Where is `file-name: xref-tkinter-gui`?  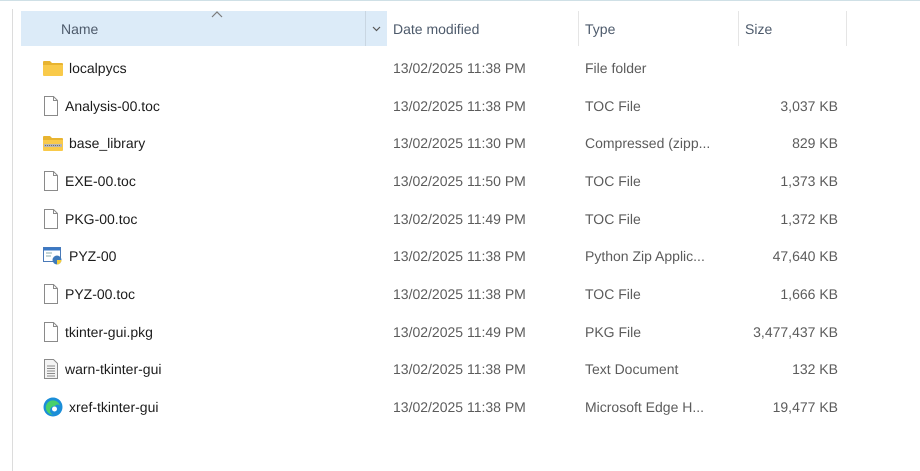 file-name: xref-tkinter-gui is located at coordinates (113, 407).